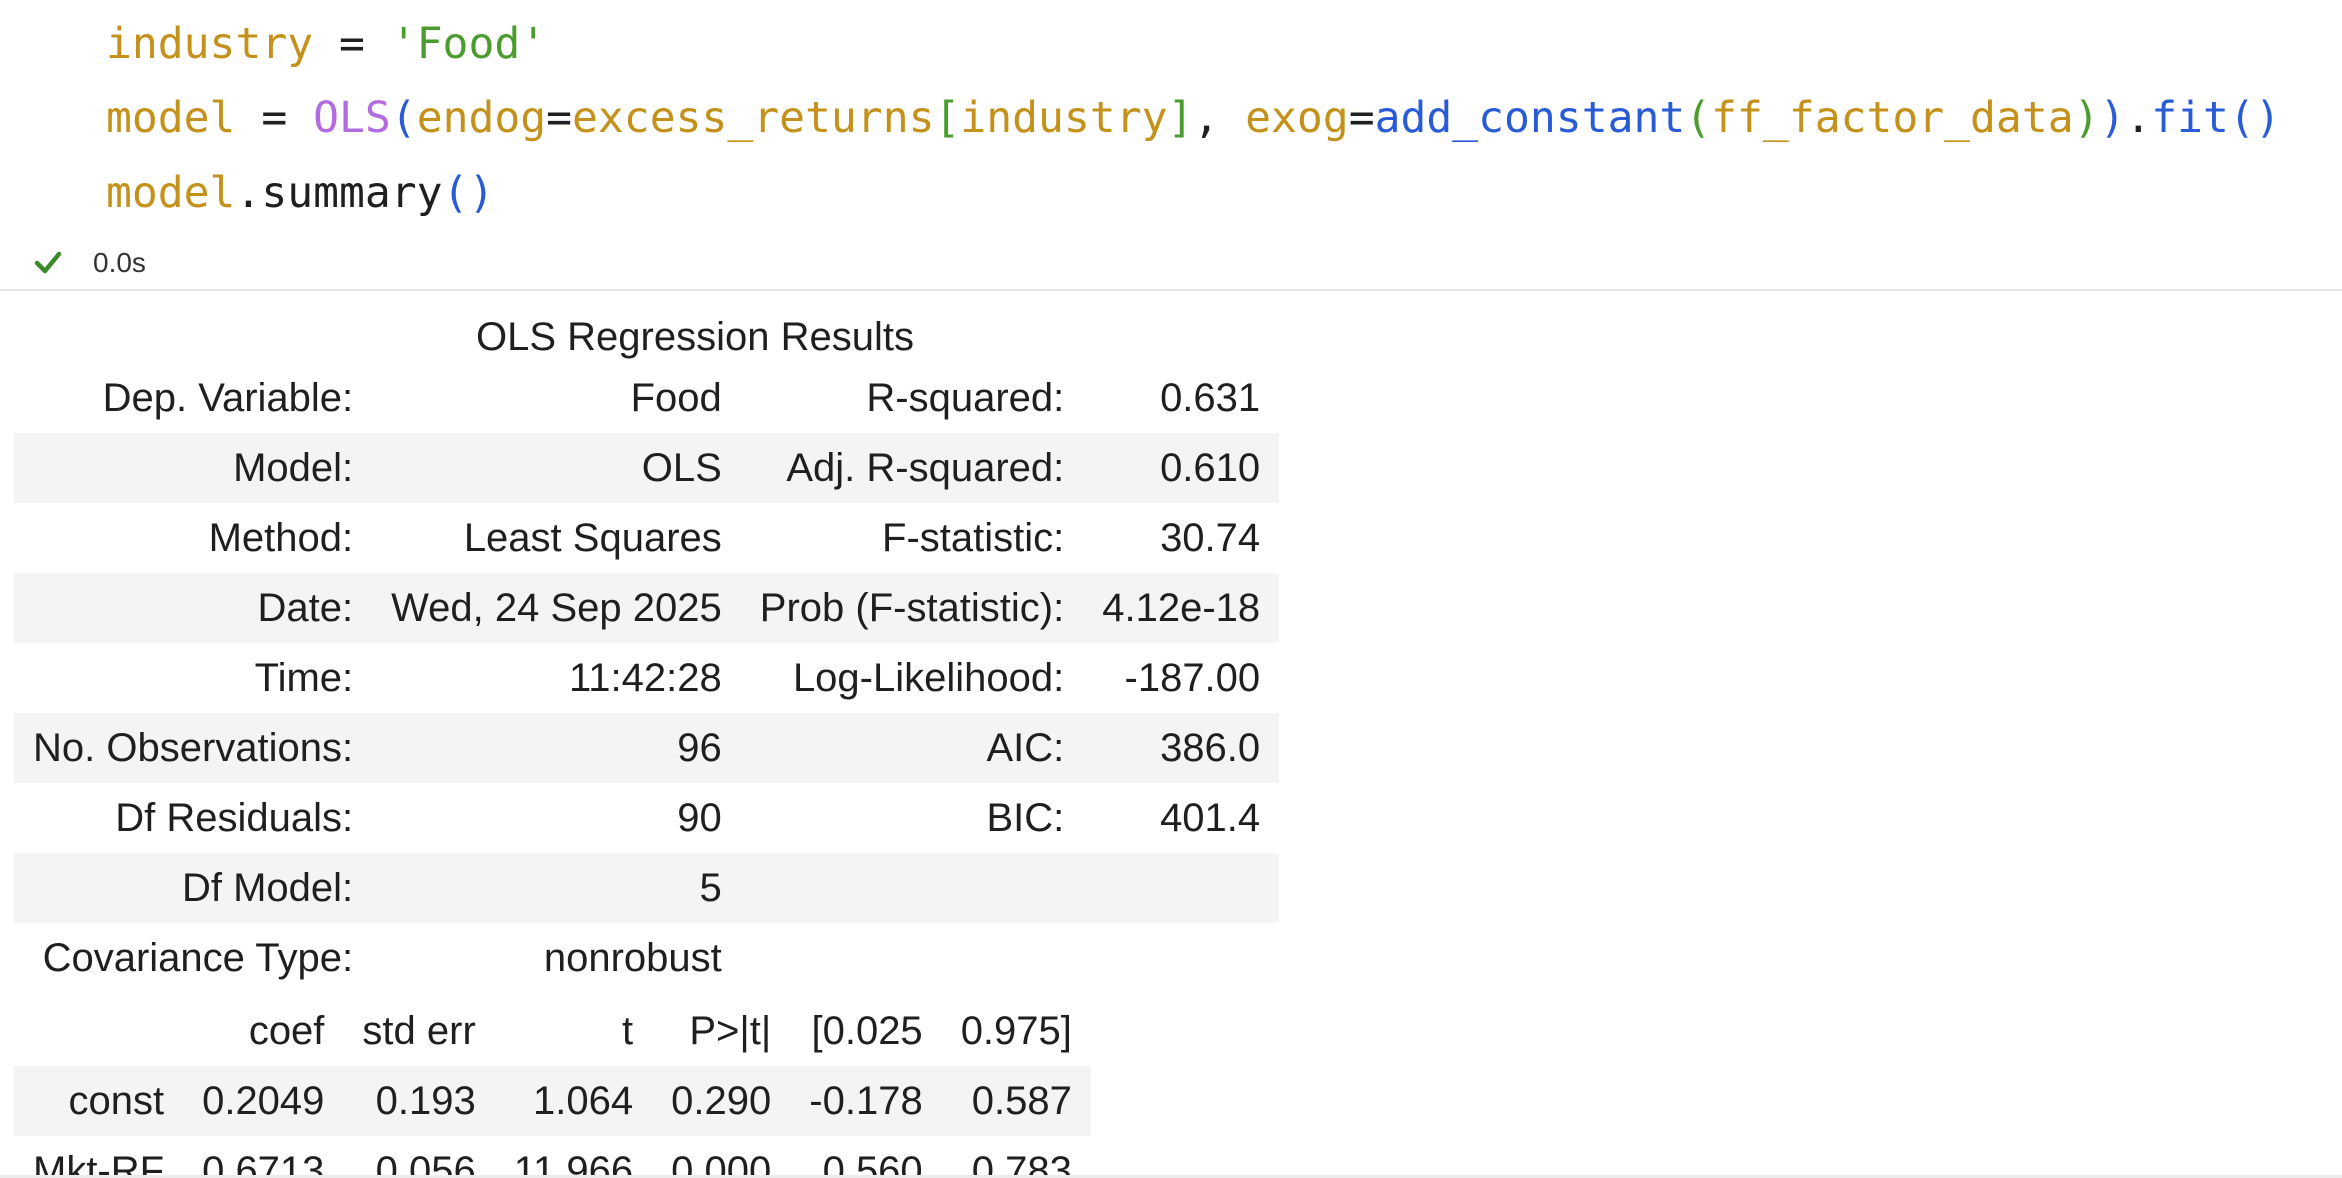  Describe the element at coordinates (1025, 817) in the screenshot. I see `stat-label: BIC:` at that location.